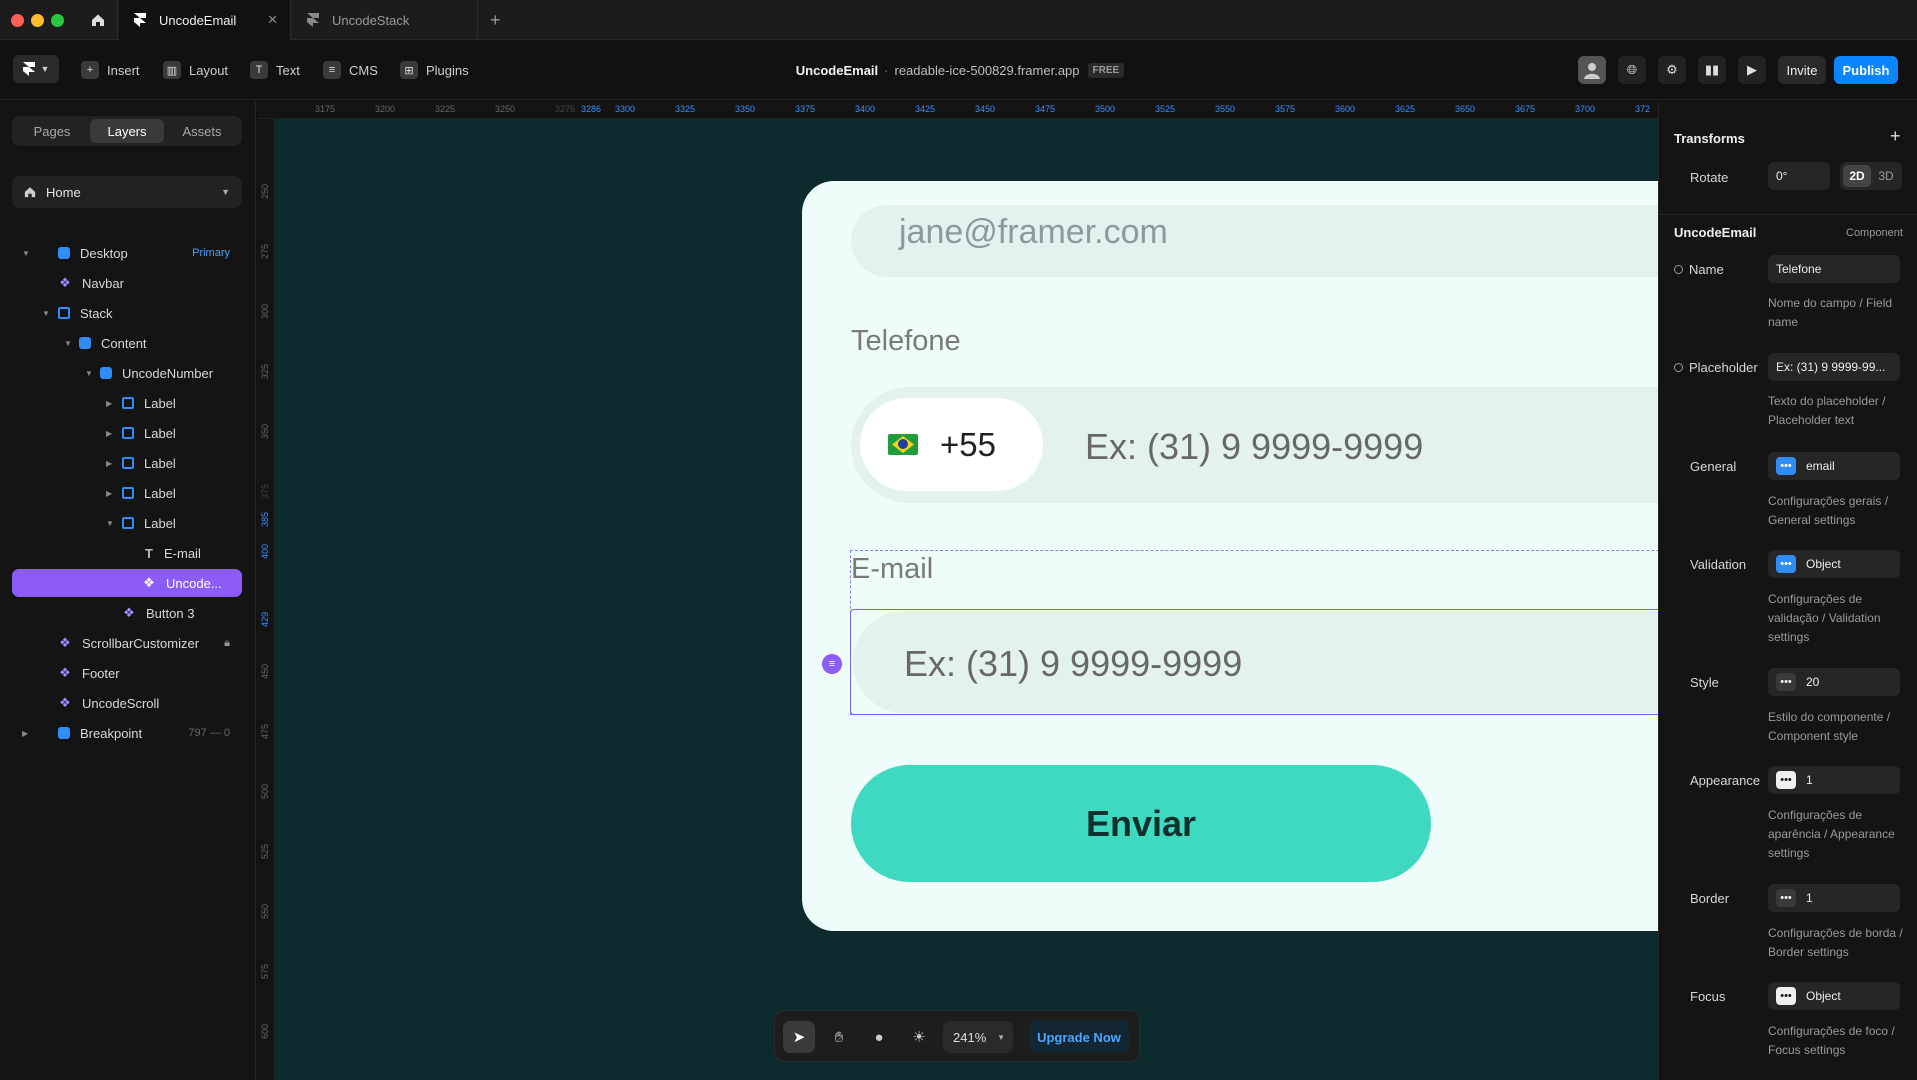  Describe the element at coordinates (127, 403) in the screenshot. I see `layer-label-1: ▶ Label` at that location.